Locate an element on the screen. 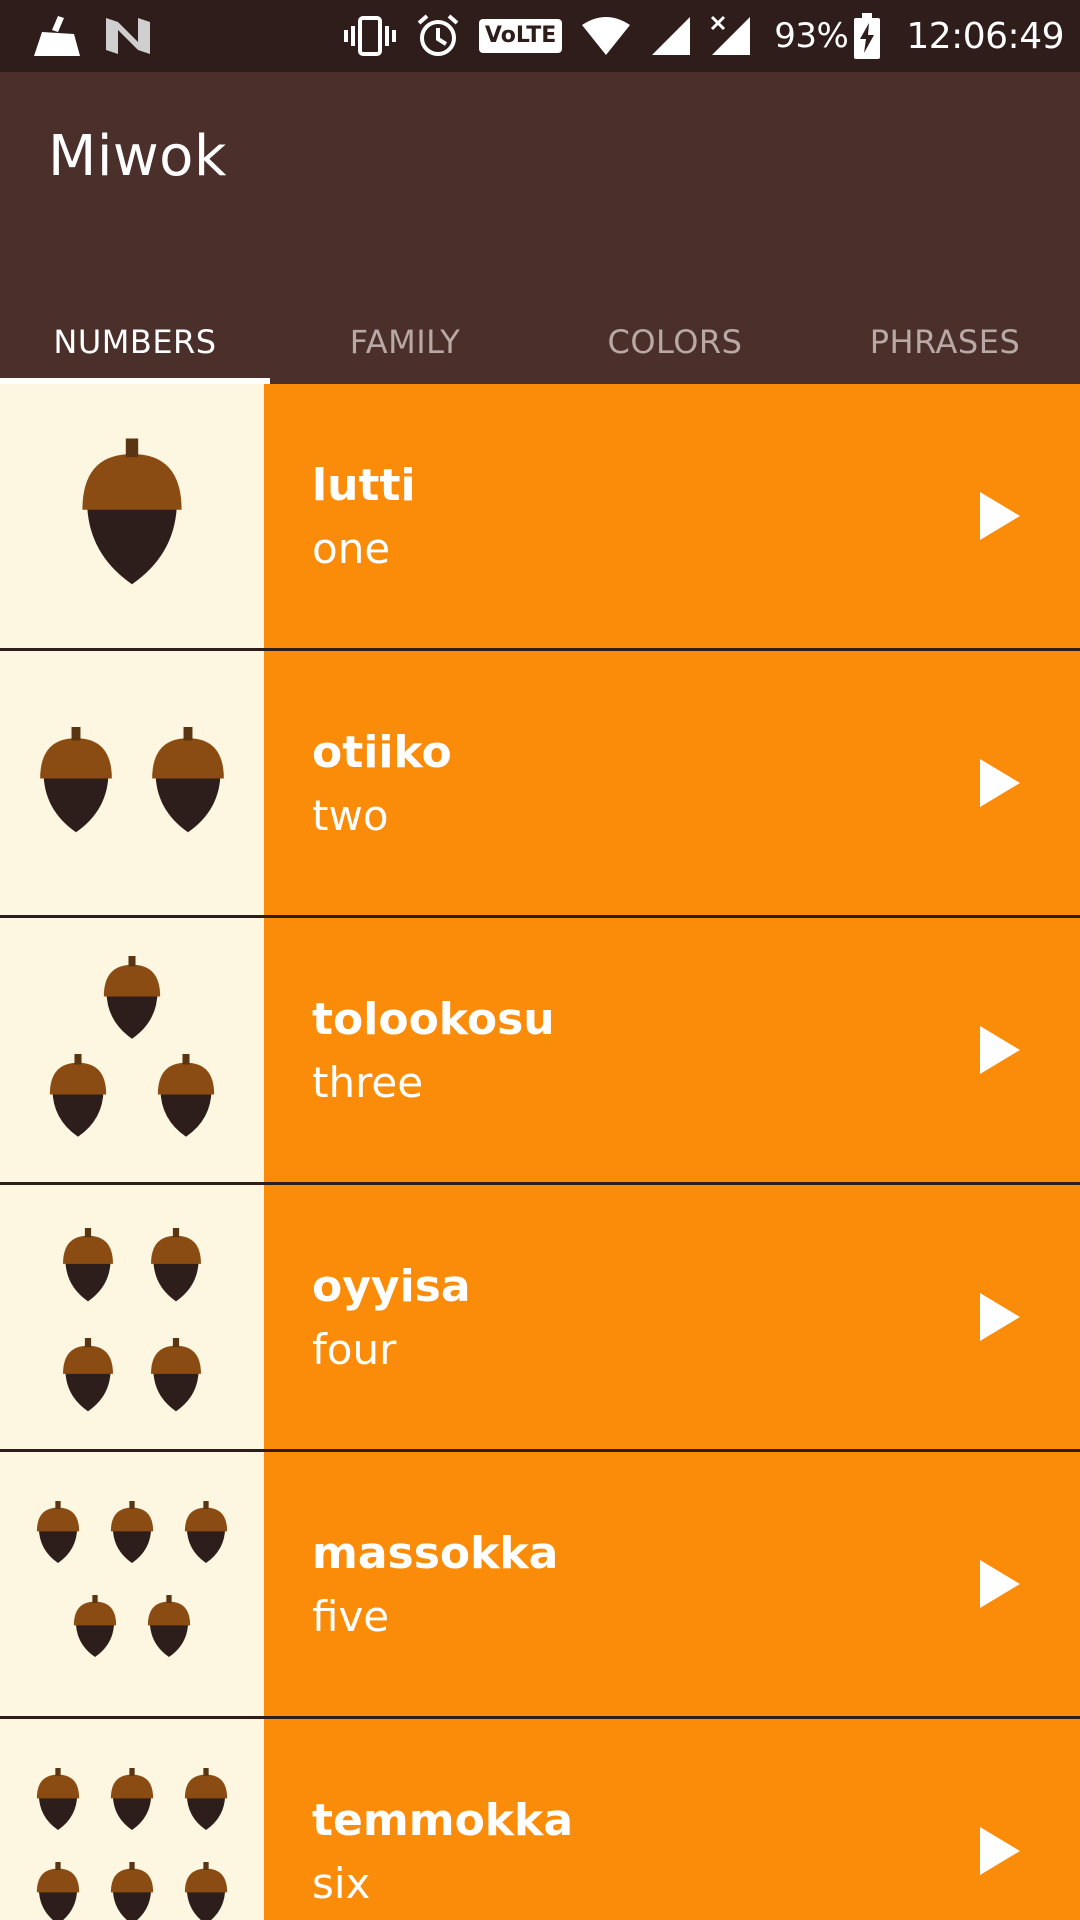  signal-no-data-icon is located at coordinates (730, 35).